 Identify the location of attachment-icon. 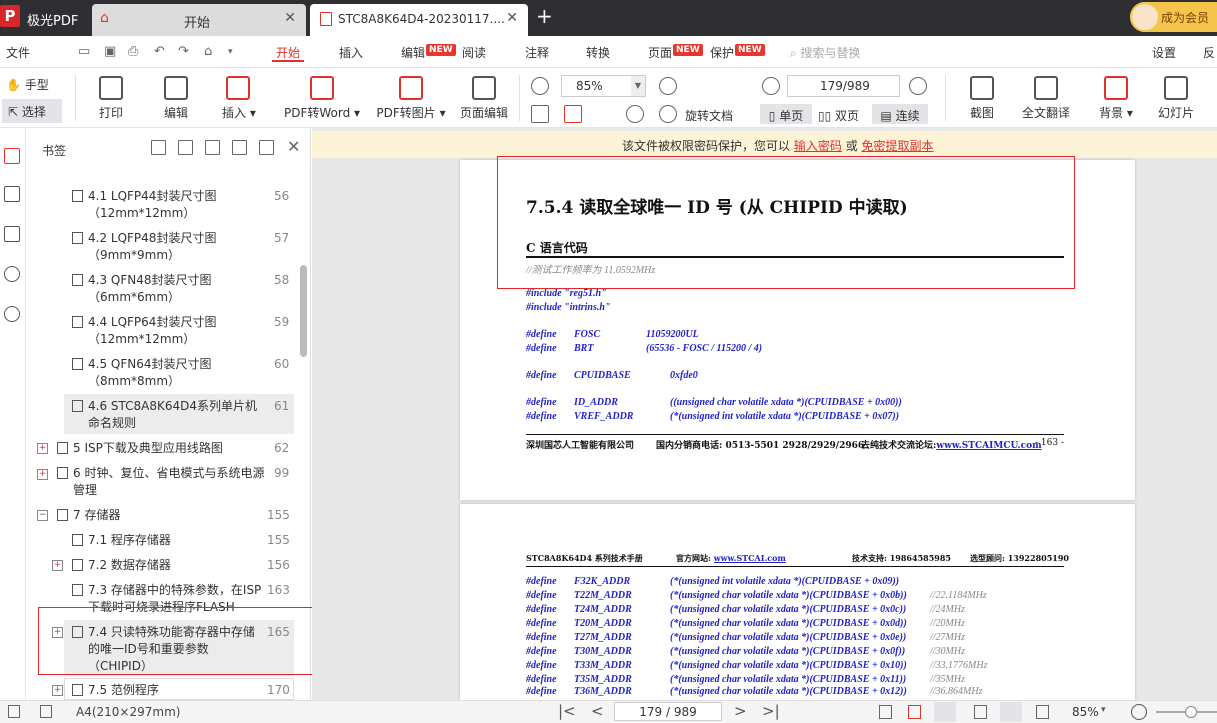
(12, 314).